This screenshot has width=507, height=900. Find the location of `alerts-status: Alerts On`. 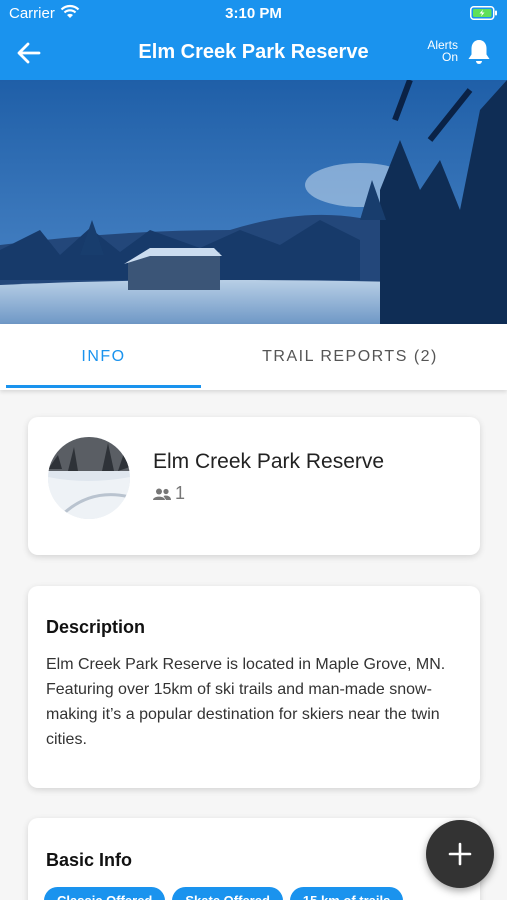

alerts-status: Alerts On is located at coordinates (438, 51).